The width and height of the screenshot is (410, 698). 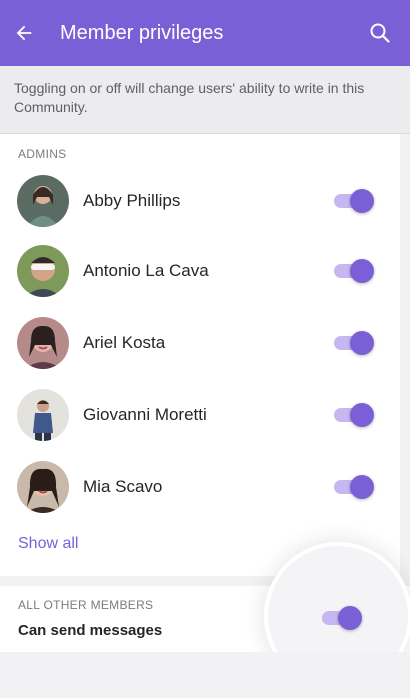 I want to click on can-send-messages-label: Can send messages, so click(x=90, y=630).